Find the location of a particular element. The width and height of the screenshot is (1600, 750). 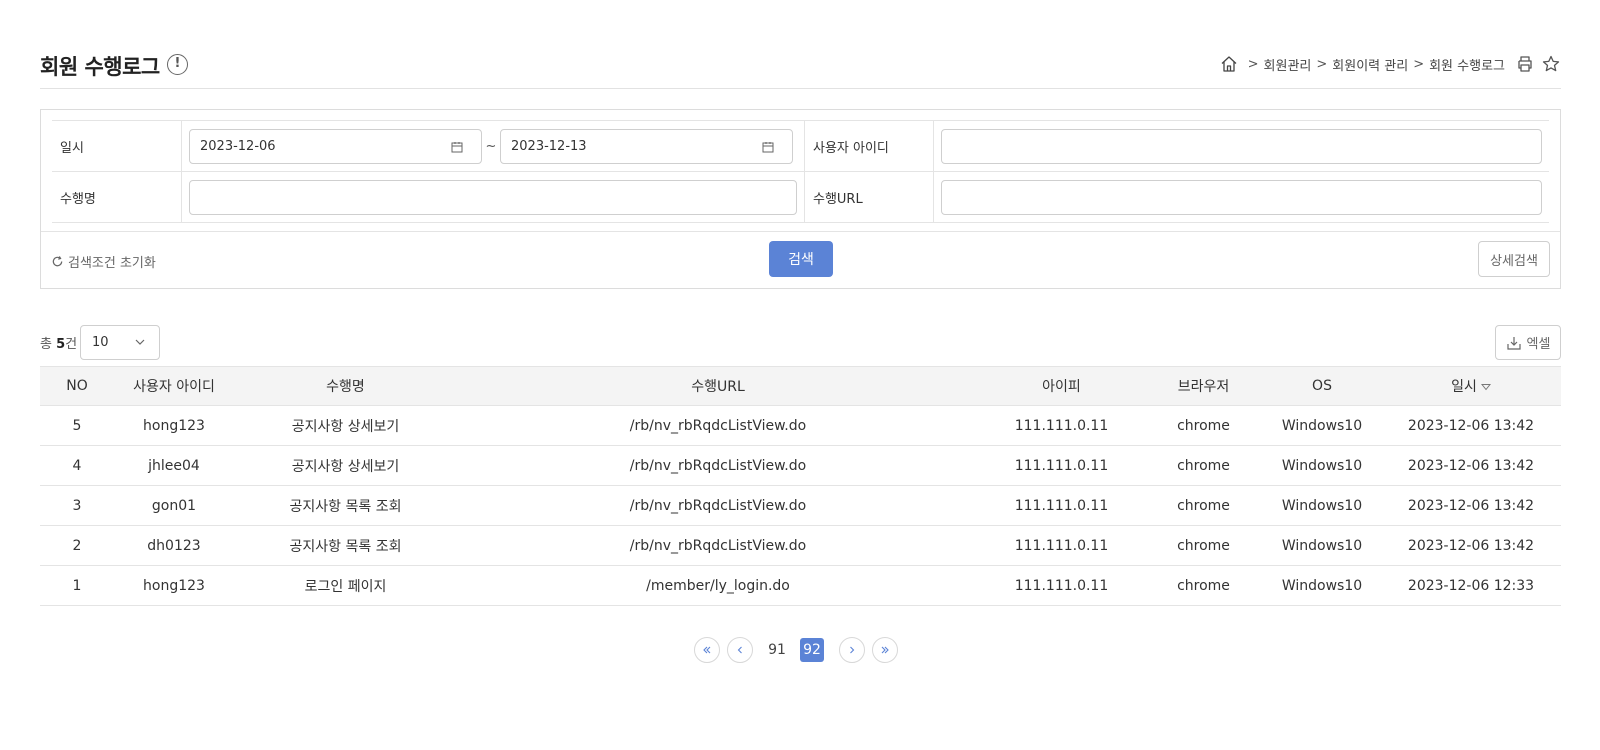

table-header-row: NO 사용자 아이디 수행명 수행URL 아이피 브라우저 OS 일시 is located at coordinates (800, 386).